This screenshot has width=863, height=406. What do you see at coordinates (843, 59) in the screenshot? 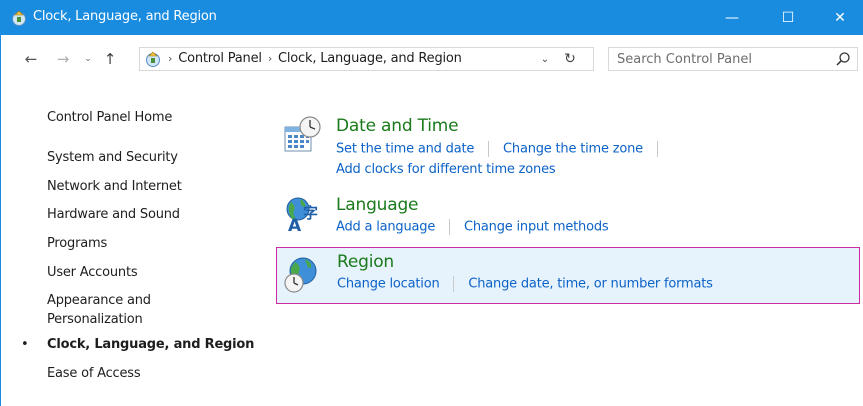
I see `search-icon` at bounding box center [843, 59].